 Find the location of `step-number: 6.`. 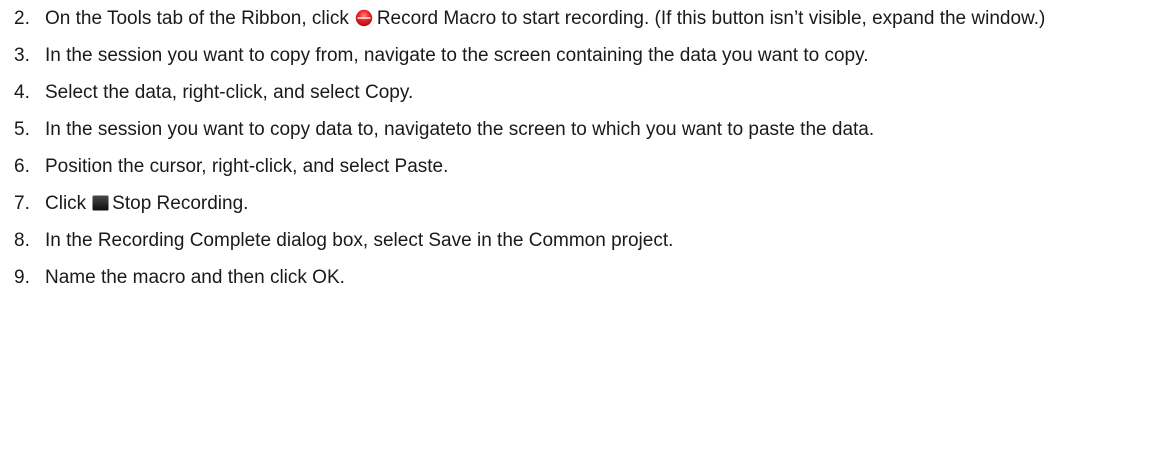

step-number: 6. is located at coordinates (22, 166).